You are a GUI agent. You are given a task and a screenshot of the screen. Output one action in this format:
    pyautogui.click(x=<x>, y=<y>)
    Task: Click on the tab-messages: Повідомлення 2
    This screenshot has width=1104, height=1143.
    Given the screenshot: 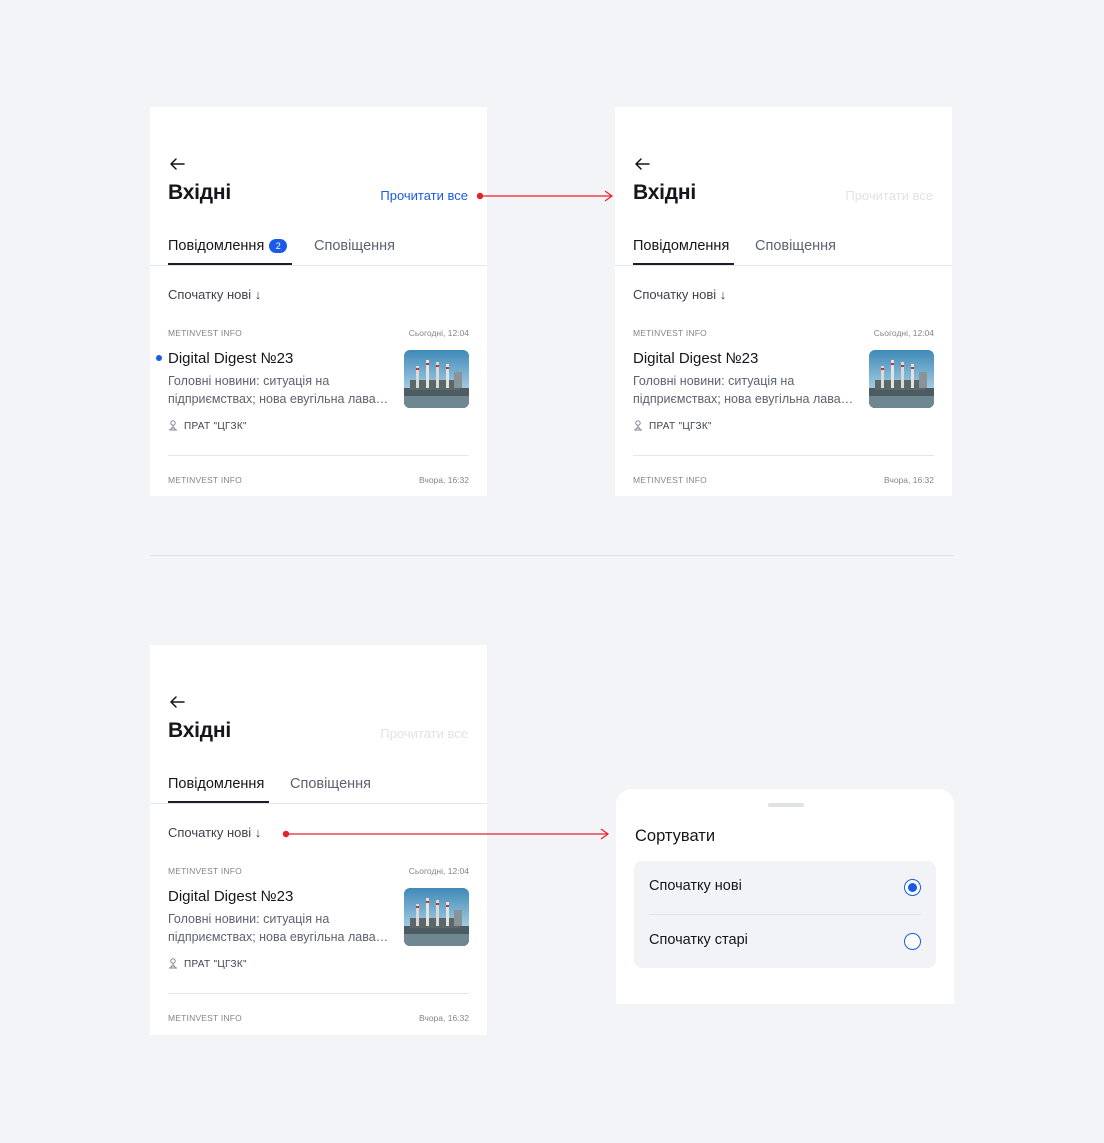 What is the action you would take?
    pyautogui.click(x=228, y=246)
    